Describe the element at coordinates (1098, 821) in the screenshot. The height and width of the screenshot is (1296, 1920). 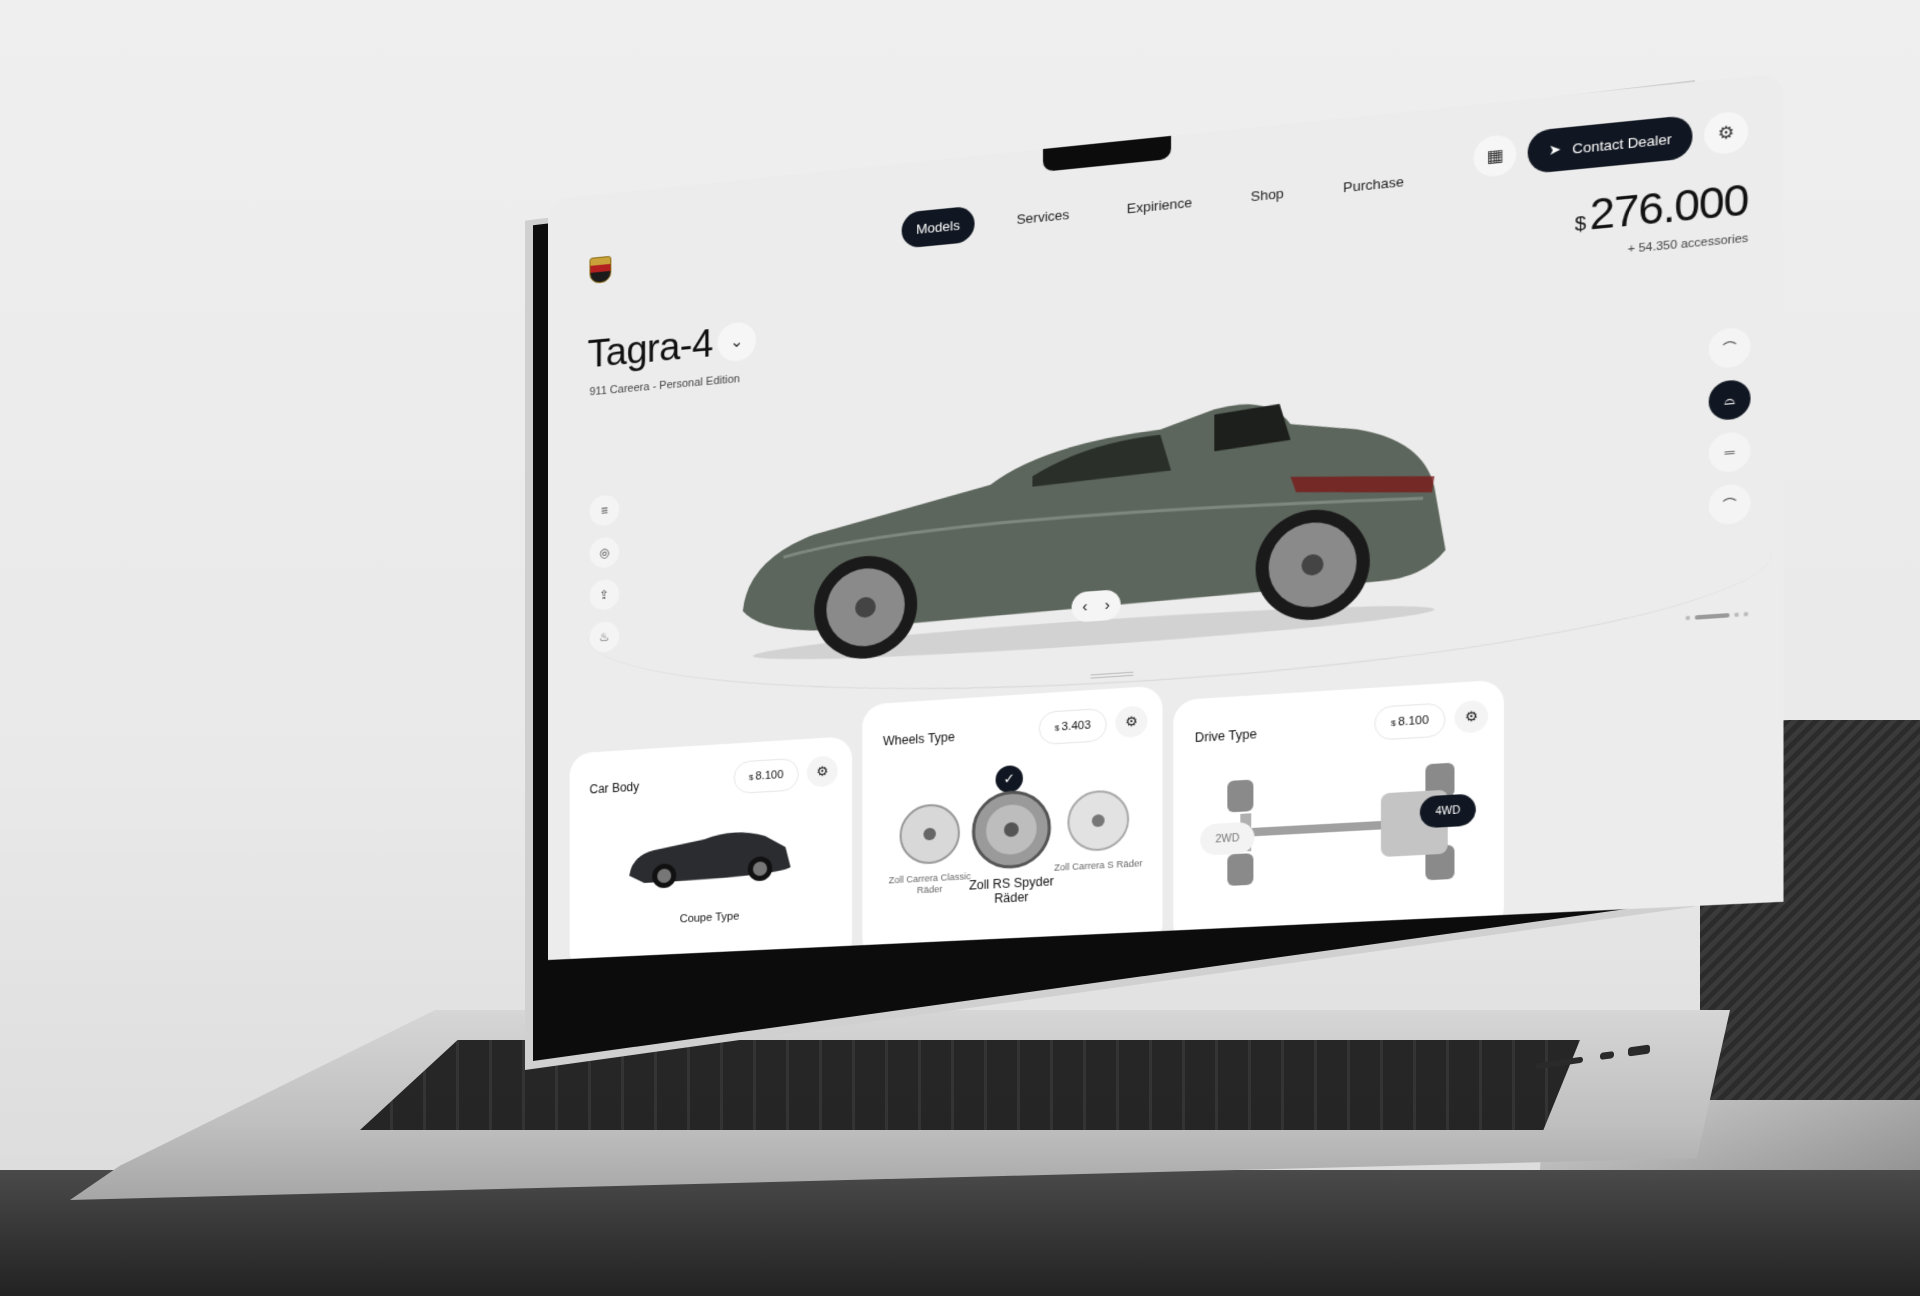
I see `wheel-option-carrera-s` at that location.